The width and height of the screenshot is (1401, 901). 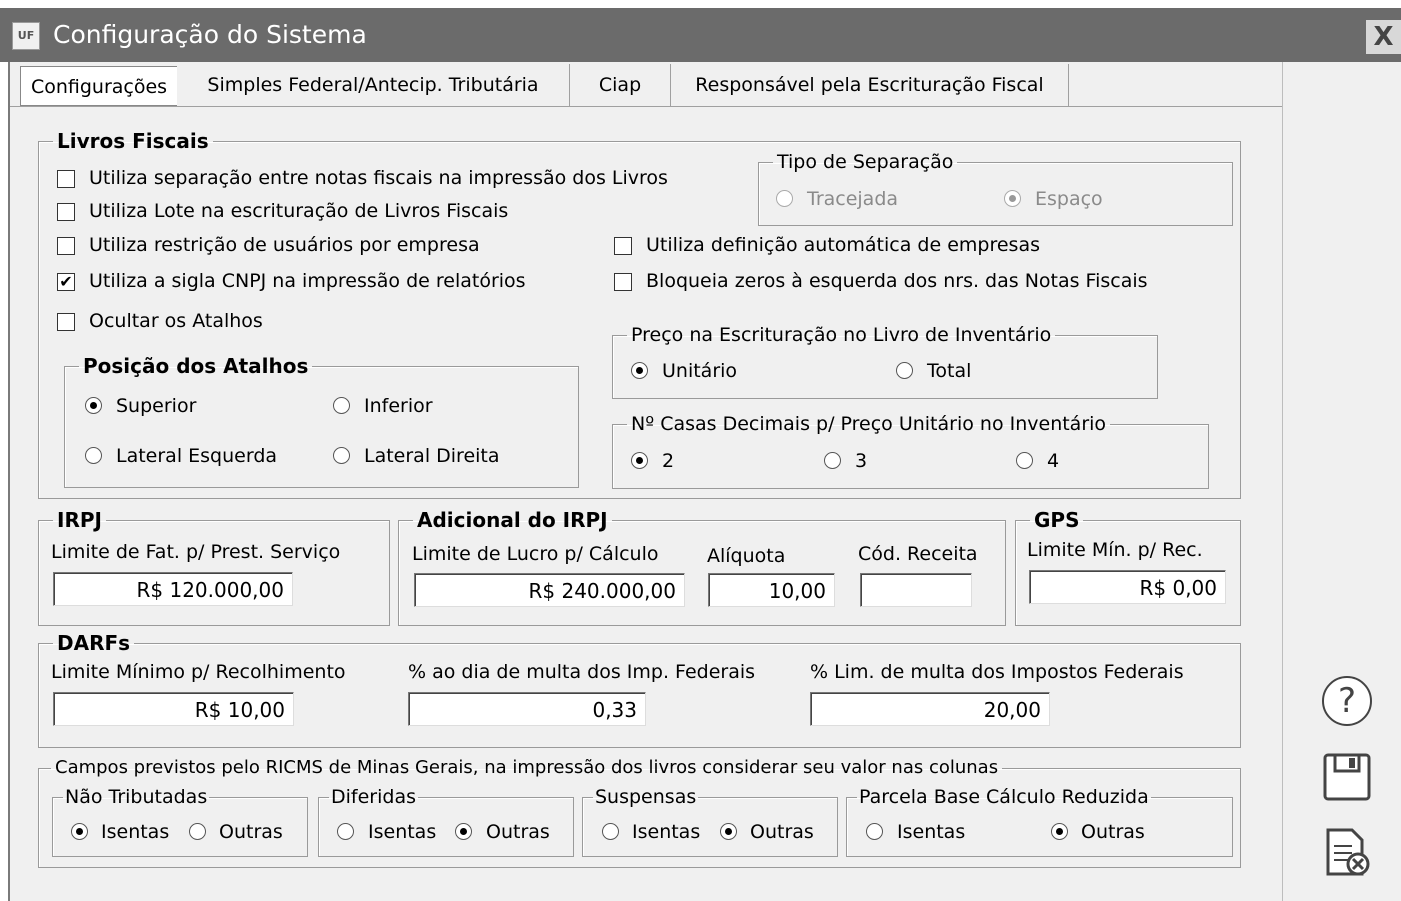 What do you see at coordinates (79, 520) in the screenshot?
I see `irpj-legend: IRPJ` at bounding box center [79, 520].